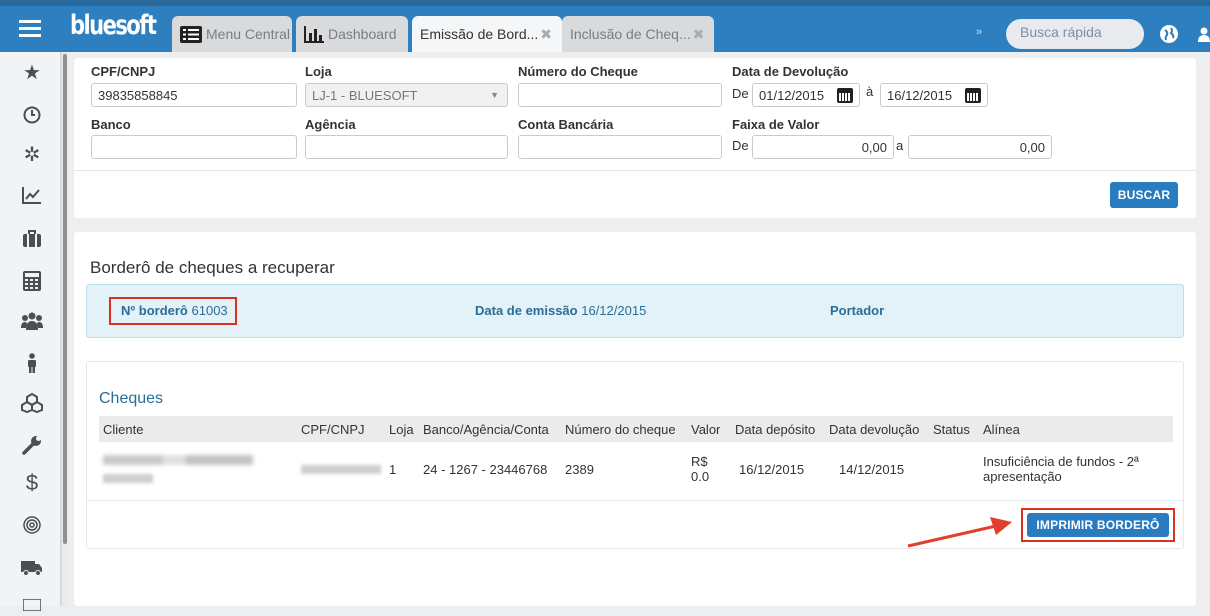  What do you see at coordinates (402, 429) in the screenshot?
I see `column-header: Loja` at bounding box center [402, 429].